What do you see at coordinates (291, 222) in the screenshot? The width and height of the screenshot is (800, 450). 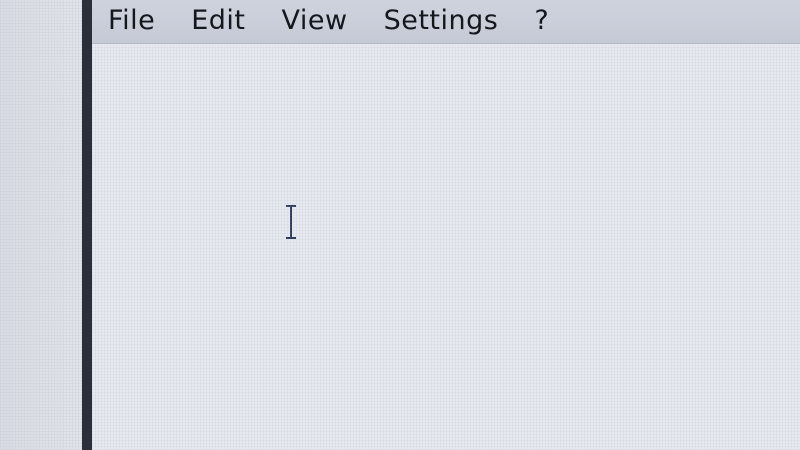 I see `text-cursor-icon` at bounding box center [291, 222].